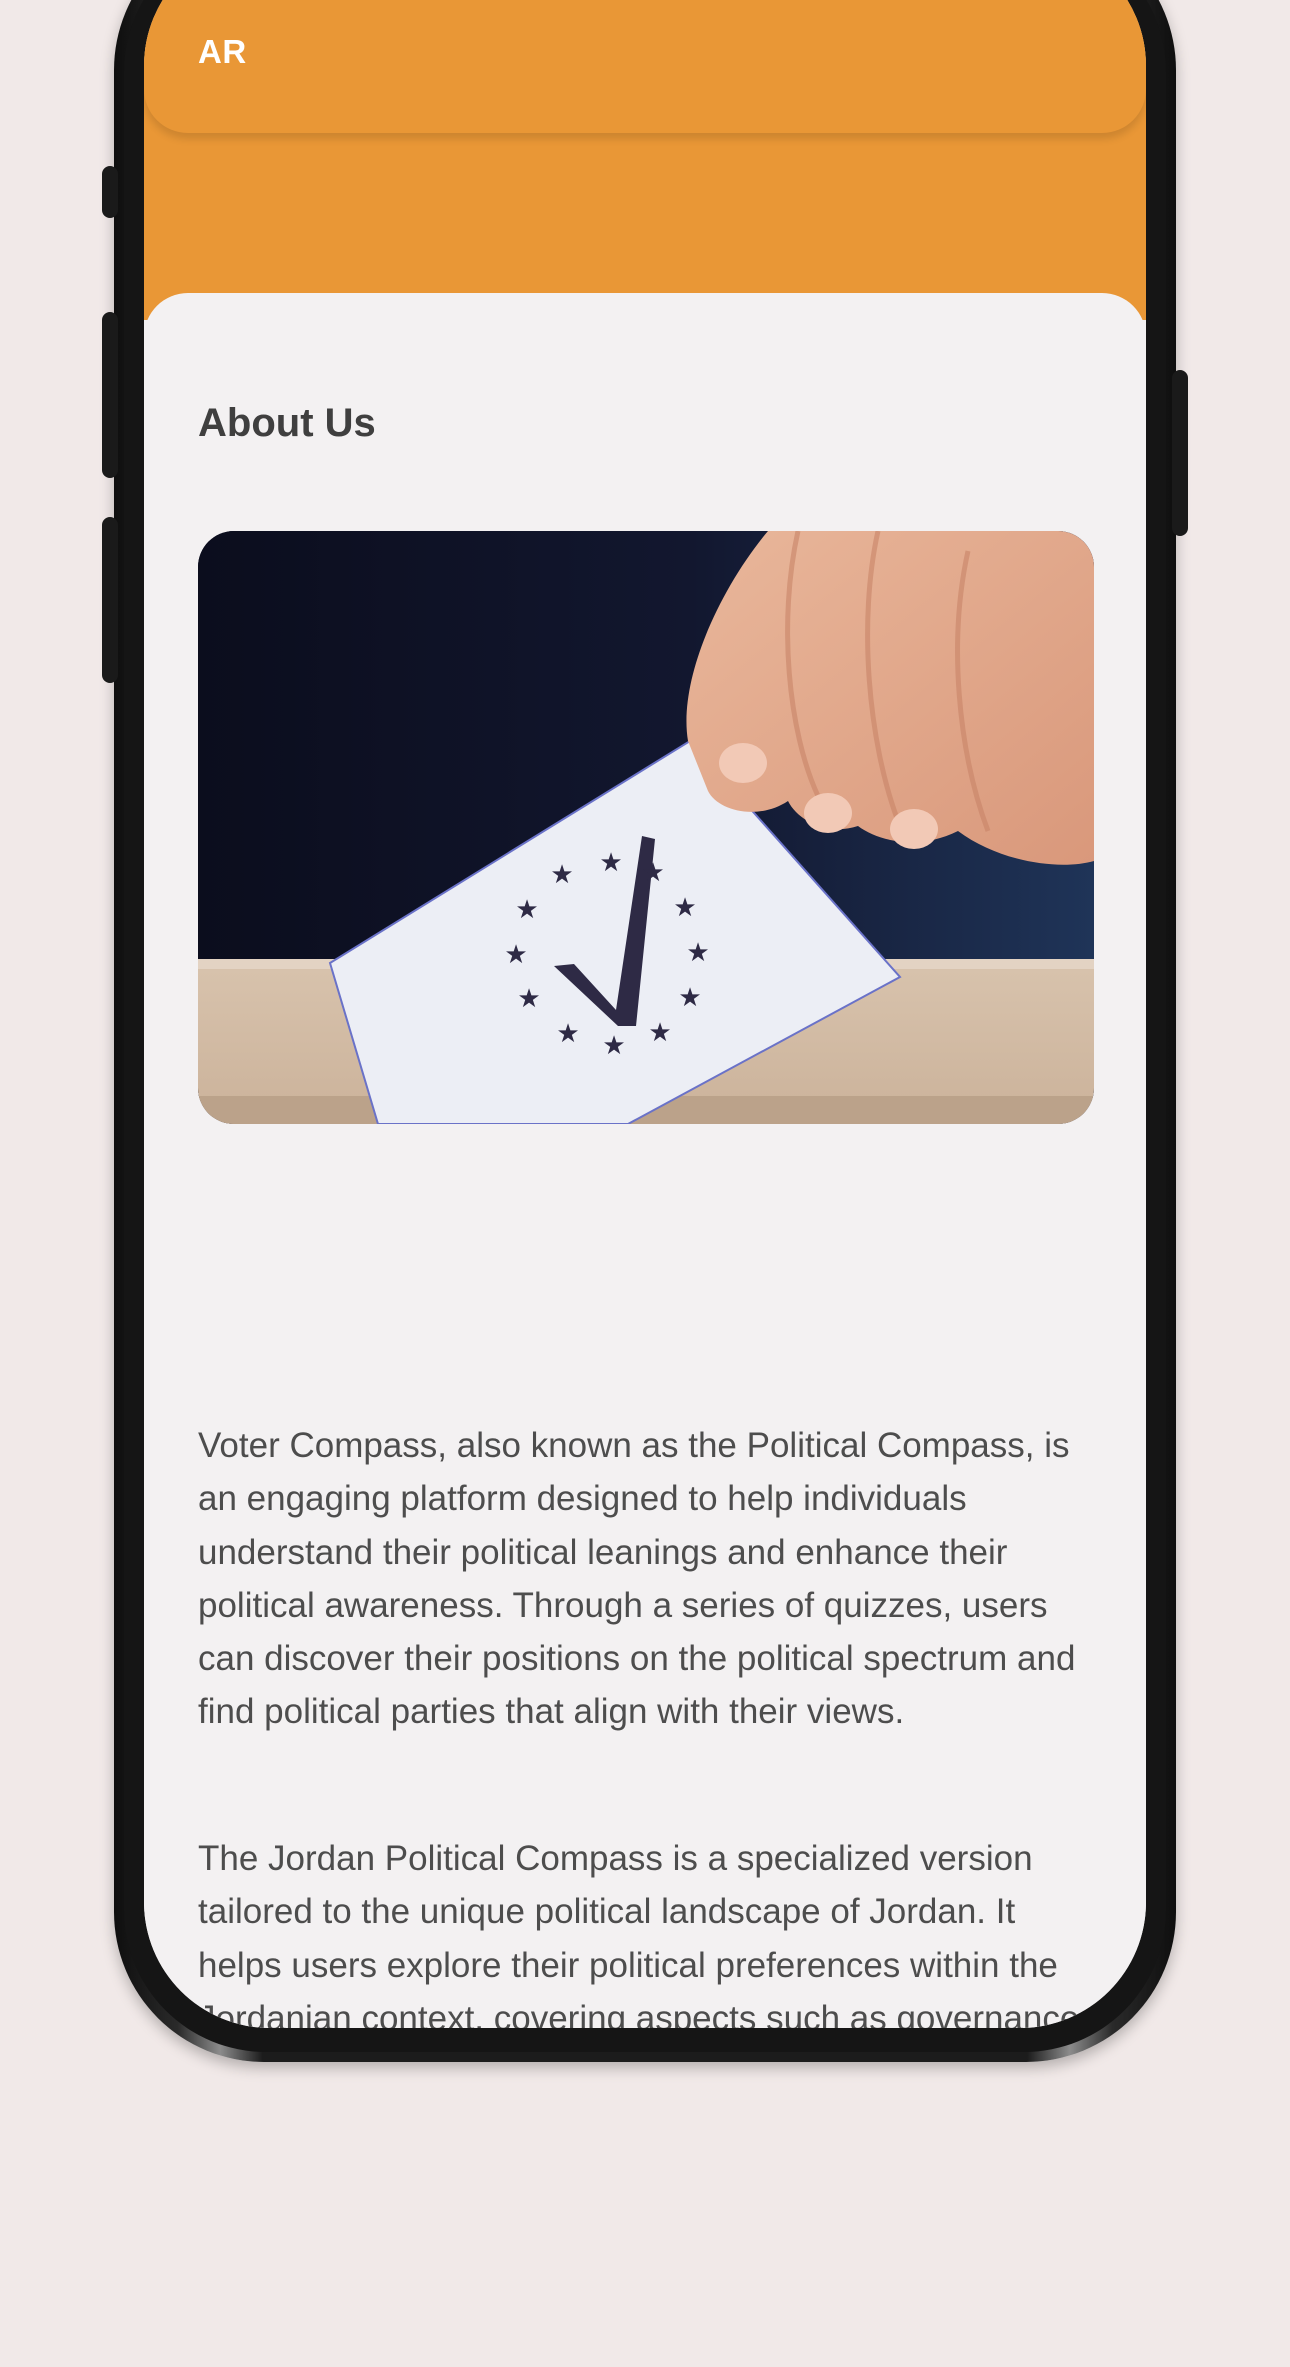  I want to click on phone-power-button, so click(1180, 453).